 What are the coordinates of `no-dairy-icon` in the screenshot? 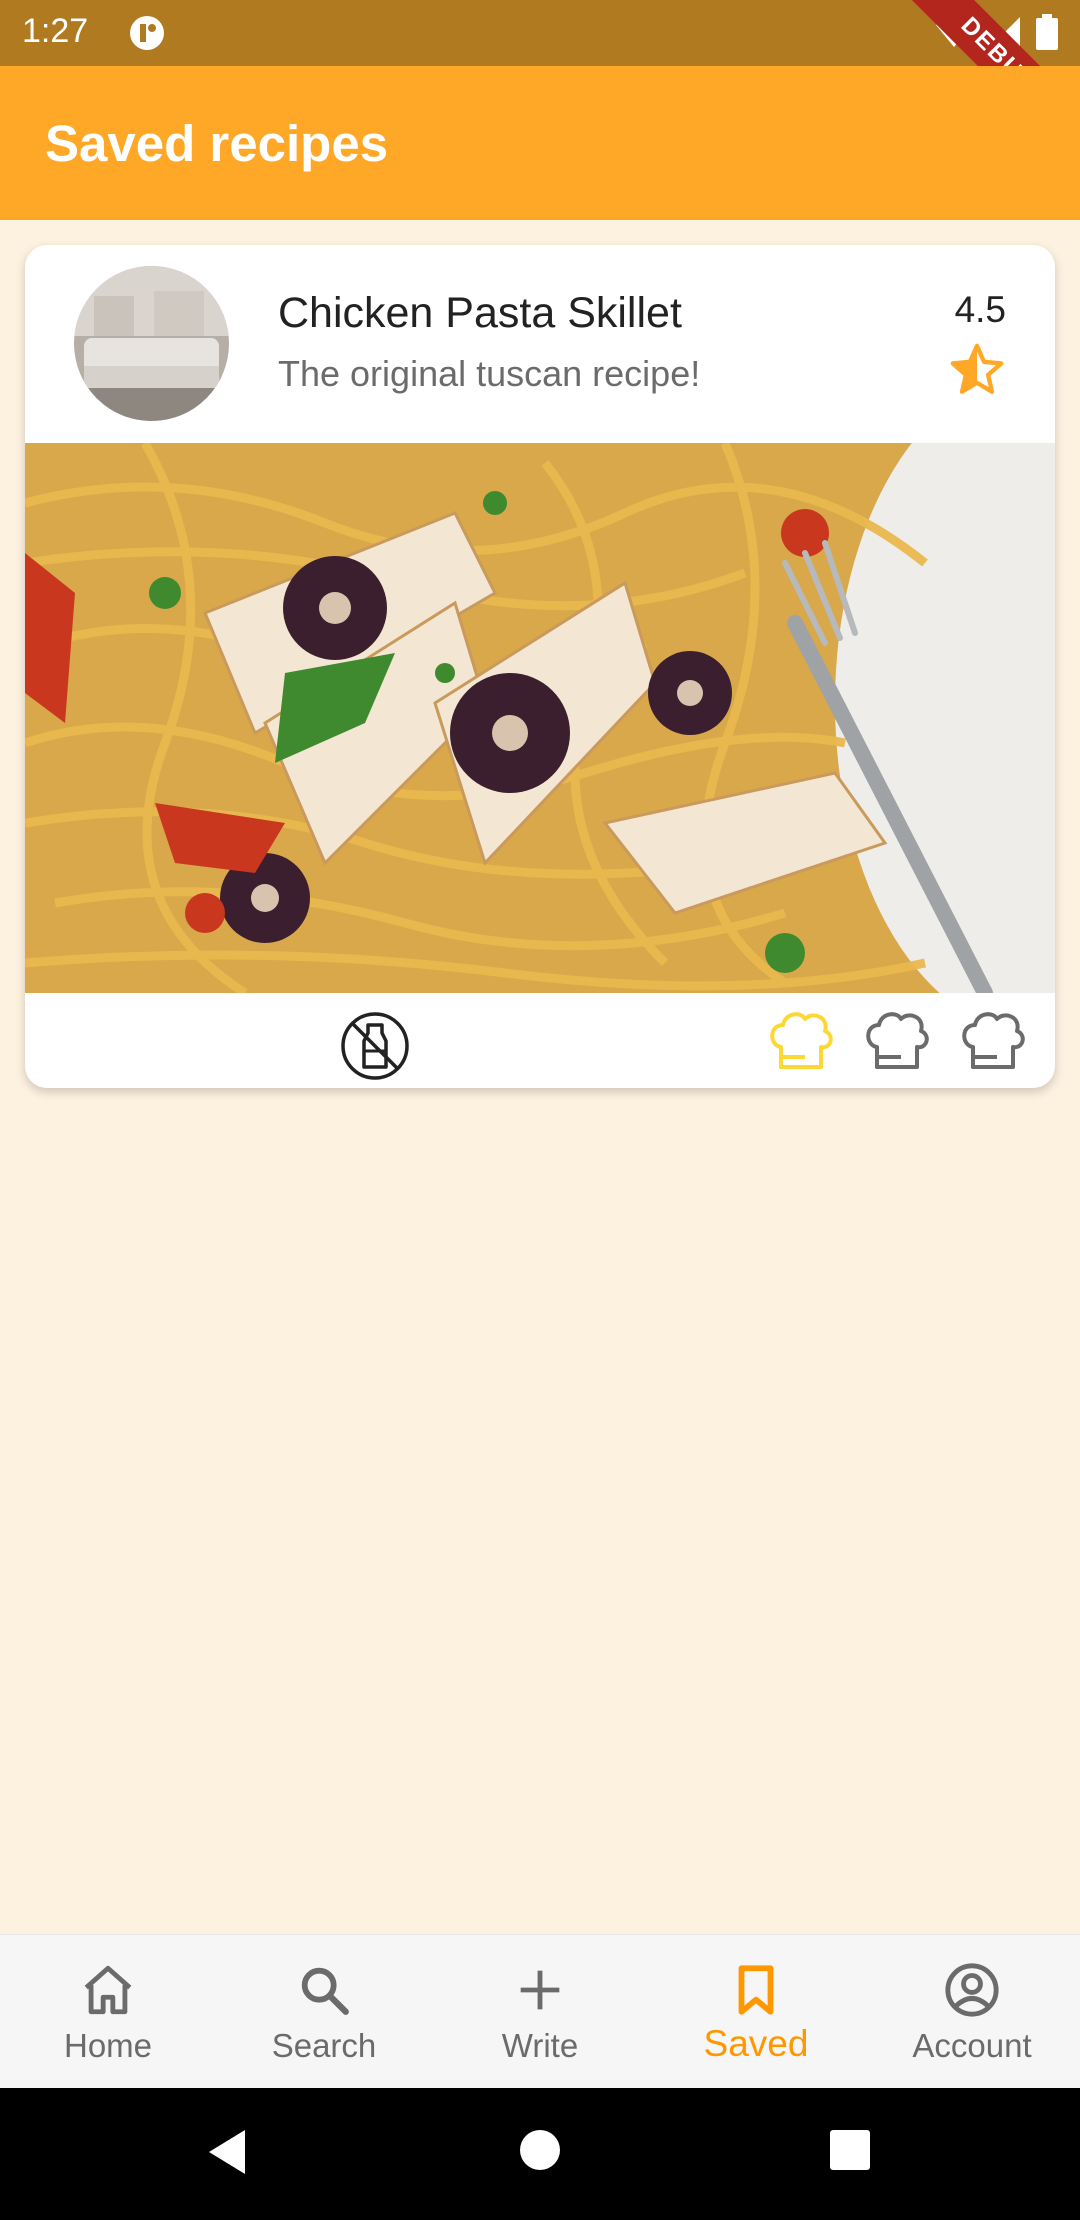 It's located at (375, 1046).